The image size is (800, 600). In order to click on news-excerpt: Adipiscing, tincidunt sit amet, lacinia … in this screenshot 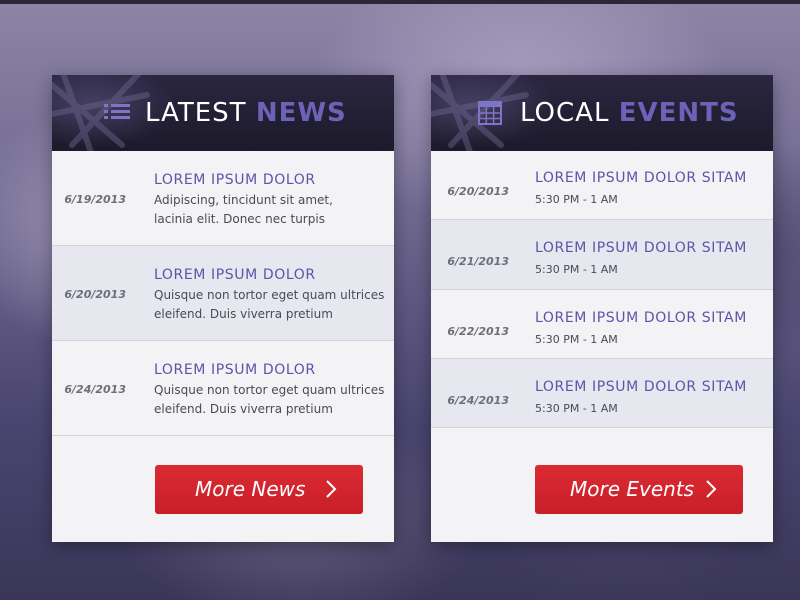, I will do `click(243, 210)`.